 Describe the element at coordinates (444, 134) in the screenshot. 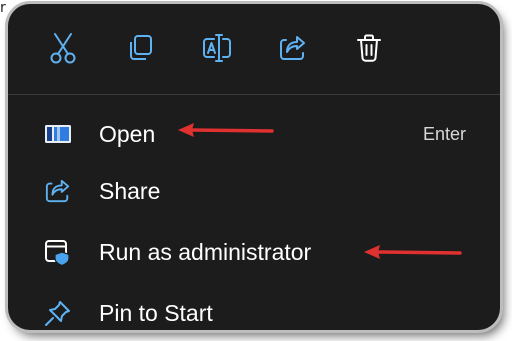

I see `shortcut-hint: Enter` at that location.